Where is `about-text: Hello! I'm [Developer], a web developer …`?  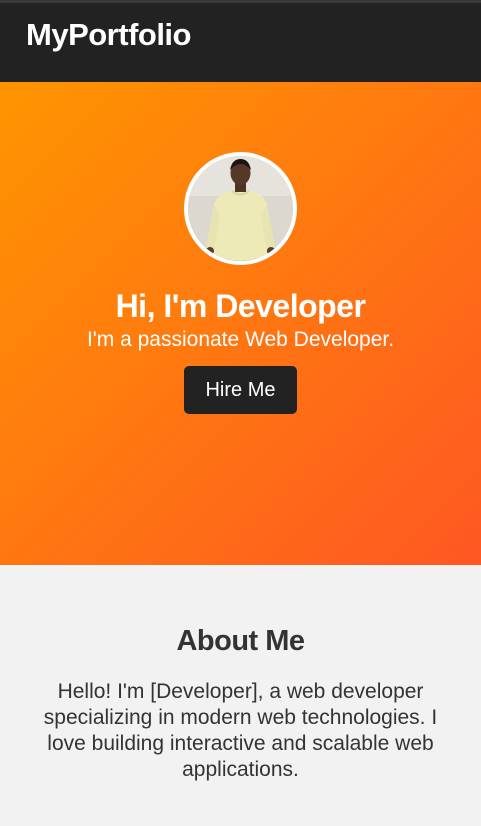 about-text: Hello! I'm [Developer], a web developer … is located at coordinates (240, 730).